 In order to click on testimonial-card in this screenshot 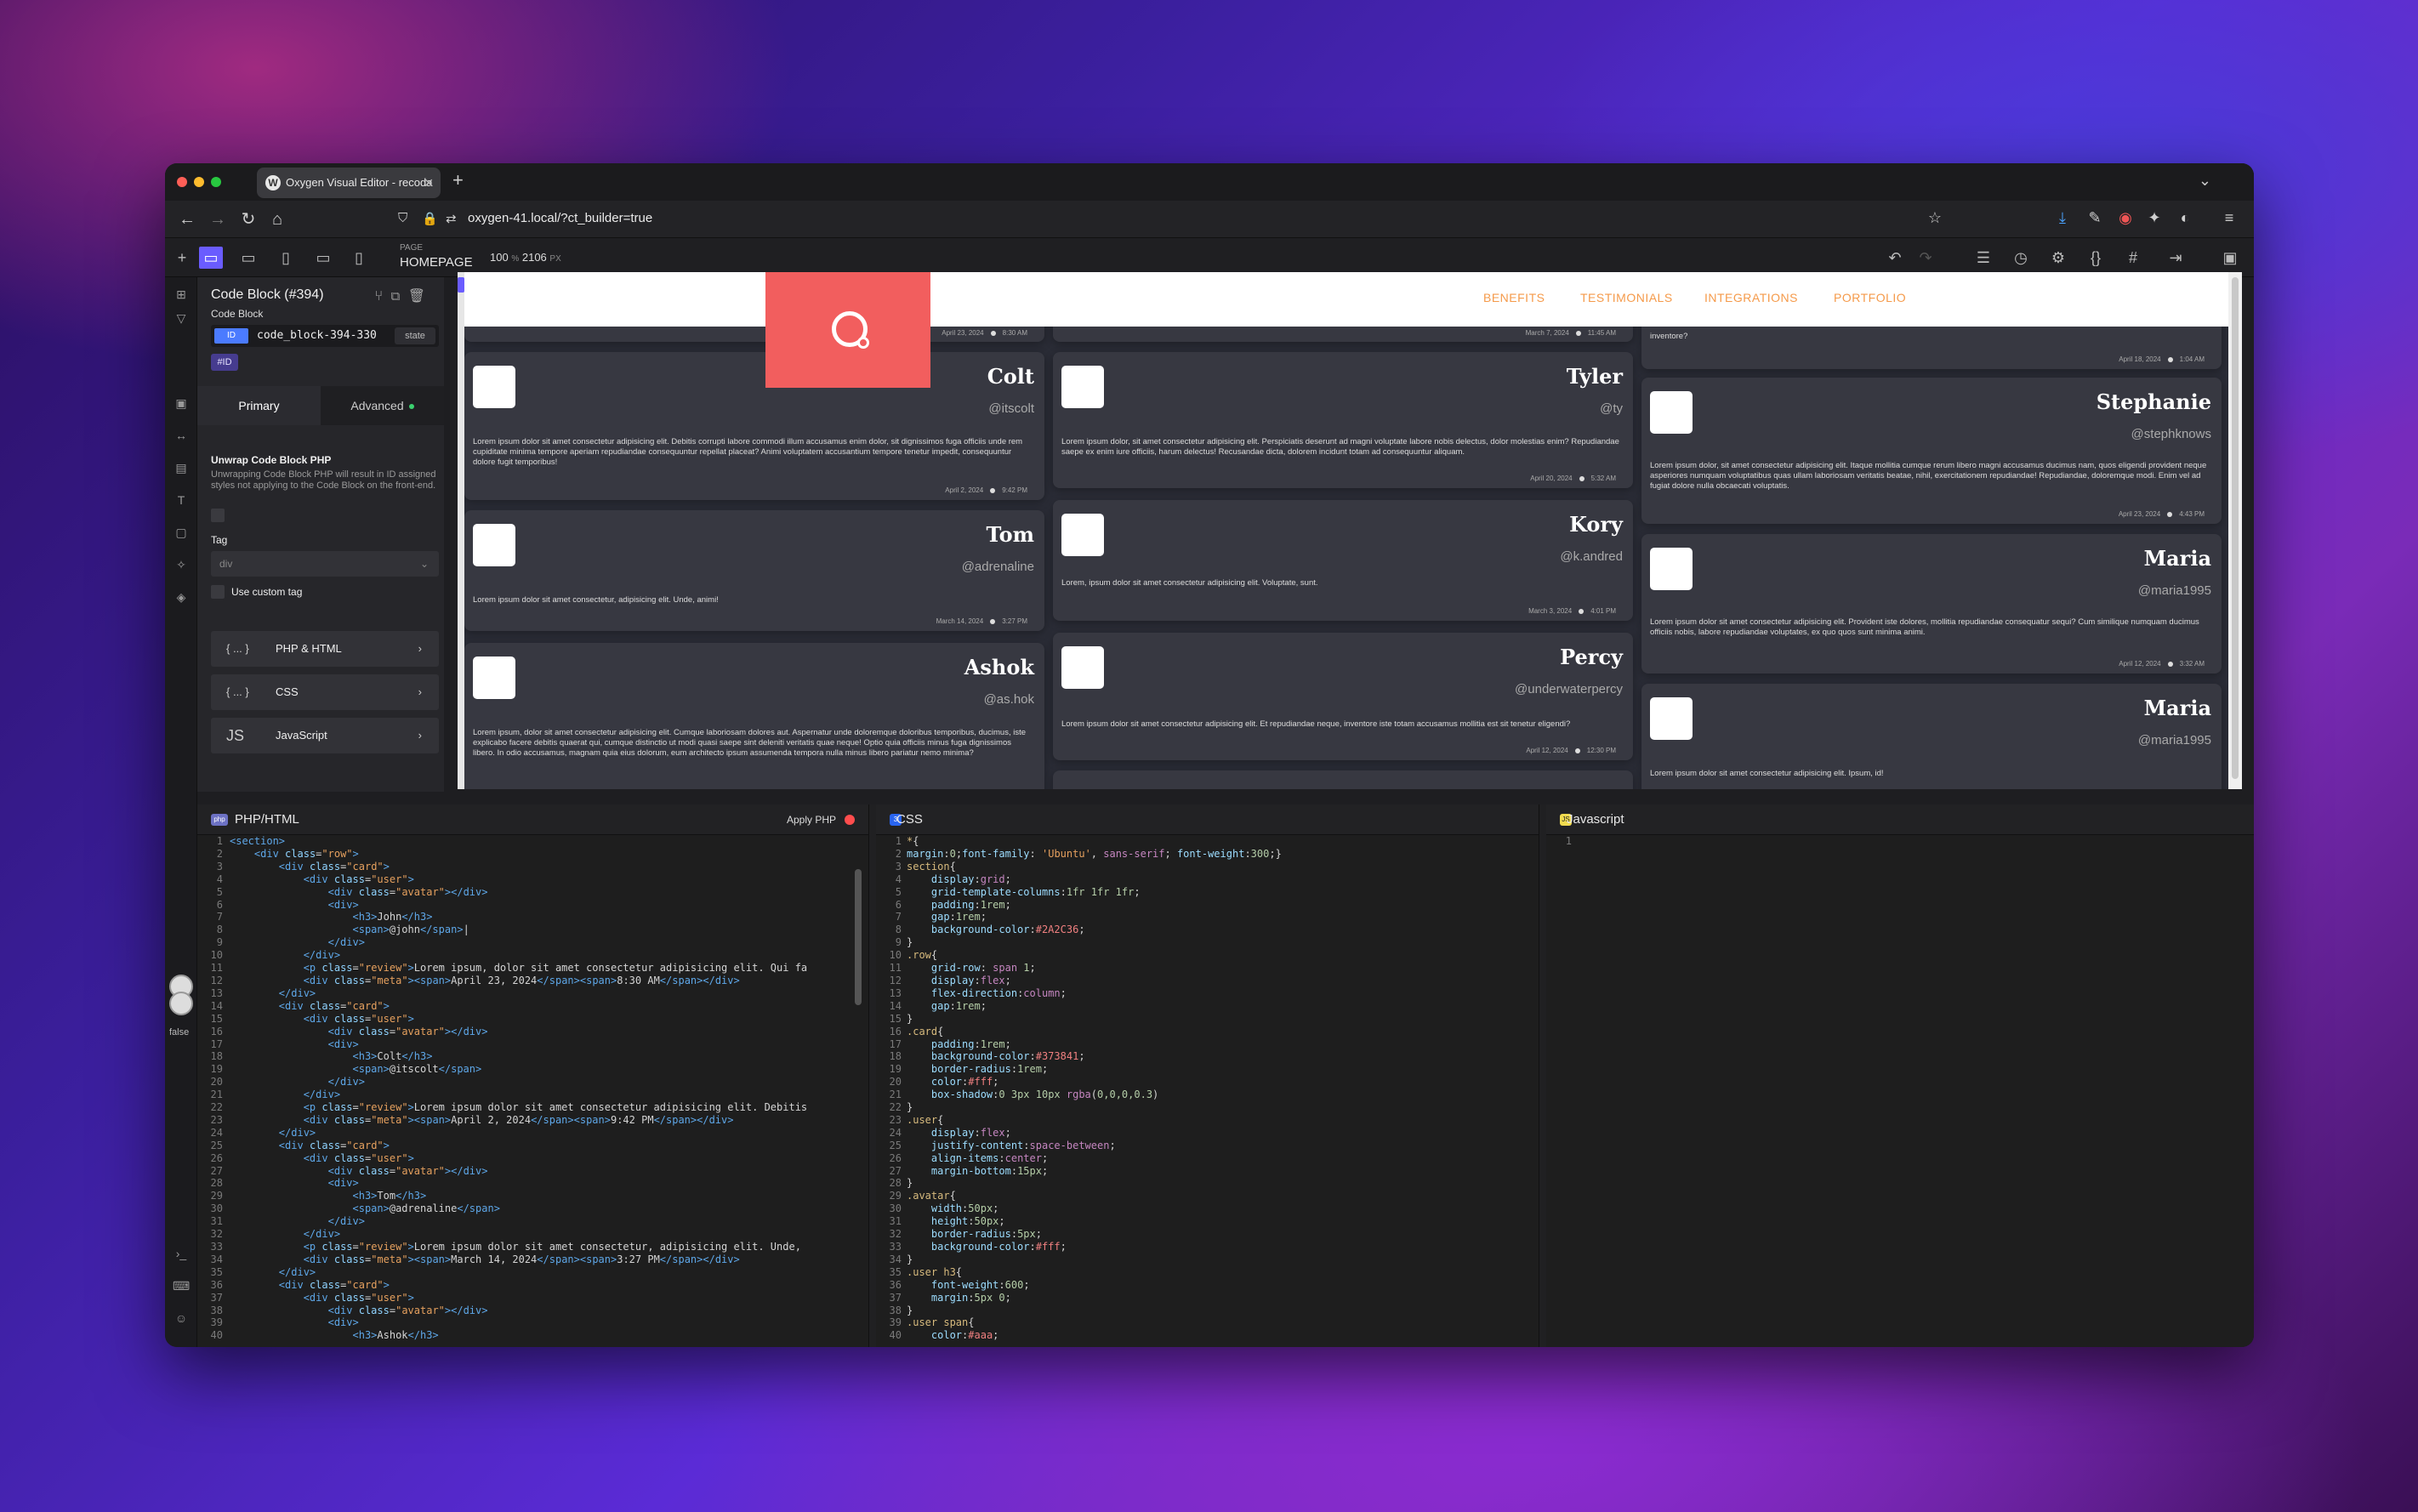, I will do `click(1343, 779)`.